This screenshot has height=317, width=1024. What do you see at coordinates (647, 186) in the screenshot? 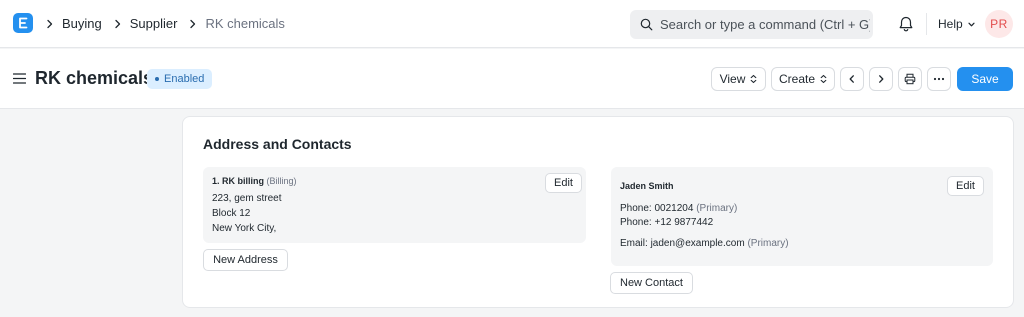
I see `contact-name: Jaden Smith` at bounding box center [647, 186].